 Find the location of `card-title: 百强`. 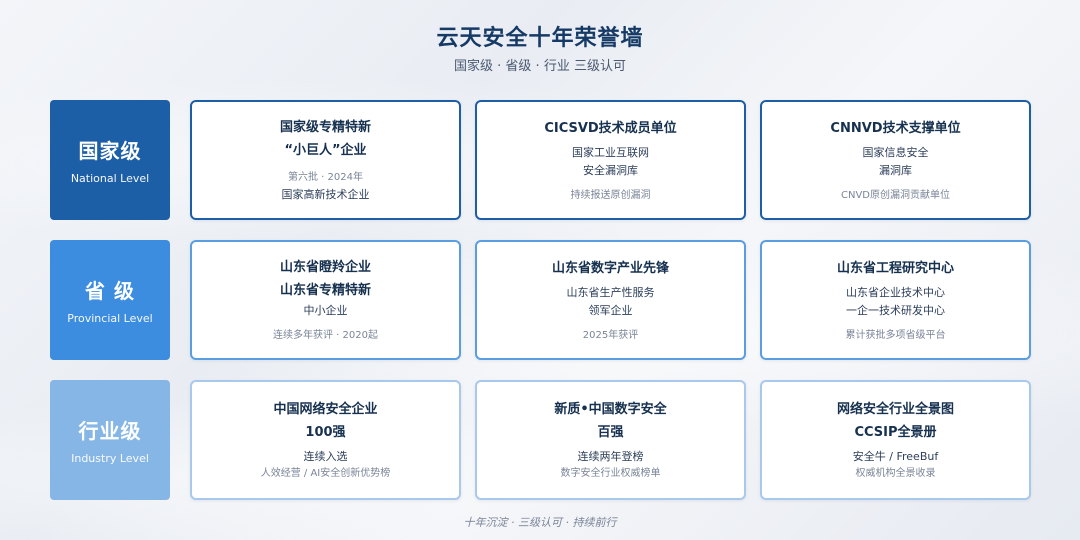

card-title: 百强 is located at coordinates (610, 432).